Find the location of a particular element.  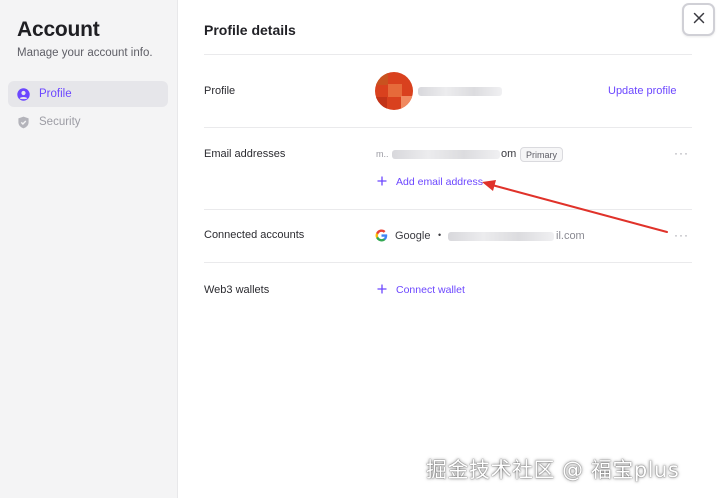

email-address-redacted is located at coordinates (446, 154).